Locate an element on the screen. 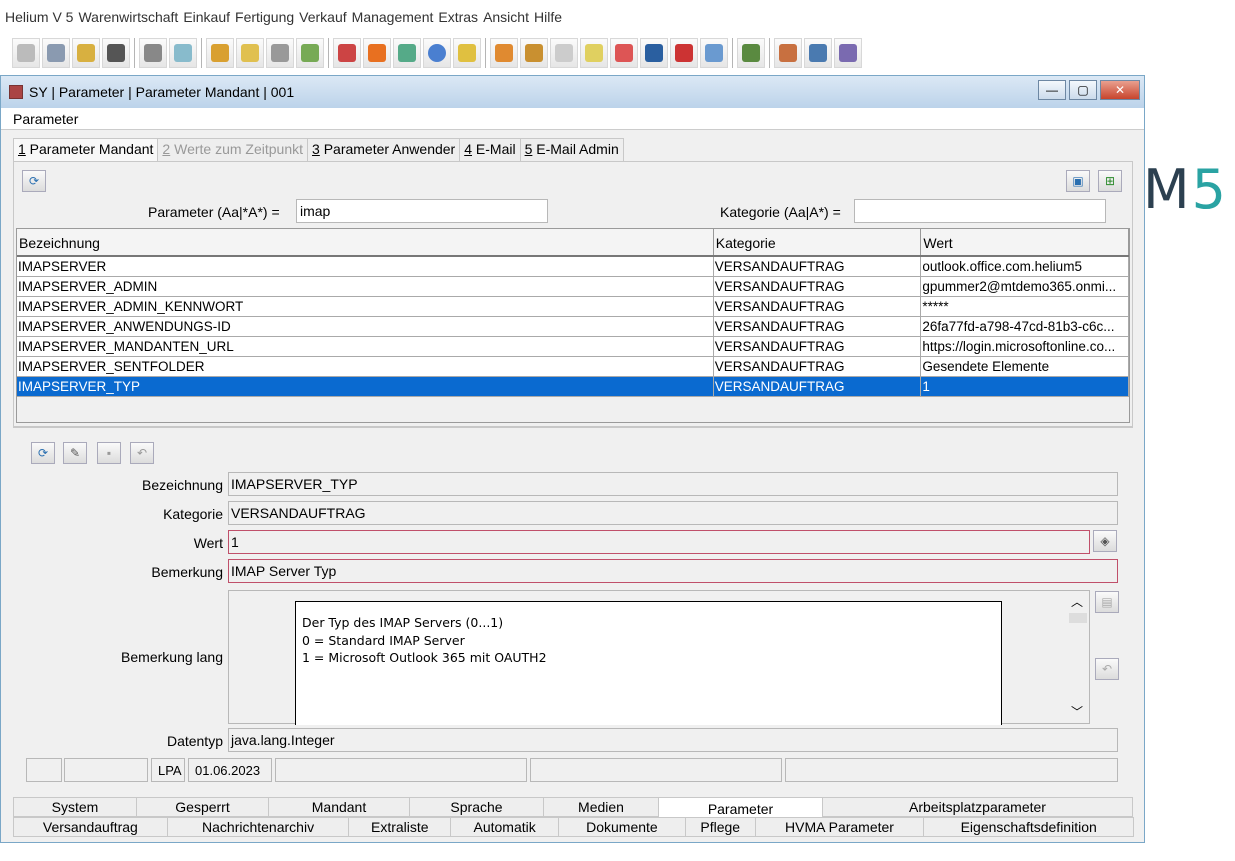 This screenshot has width=1235, height=861. printer-button is located at coordinates (347, 53).